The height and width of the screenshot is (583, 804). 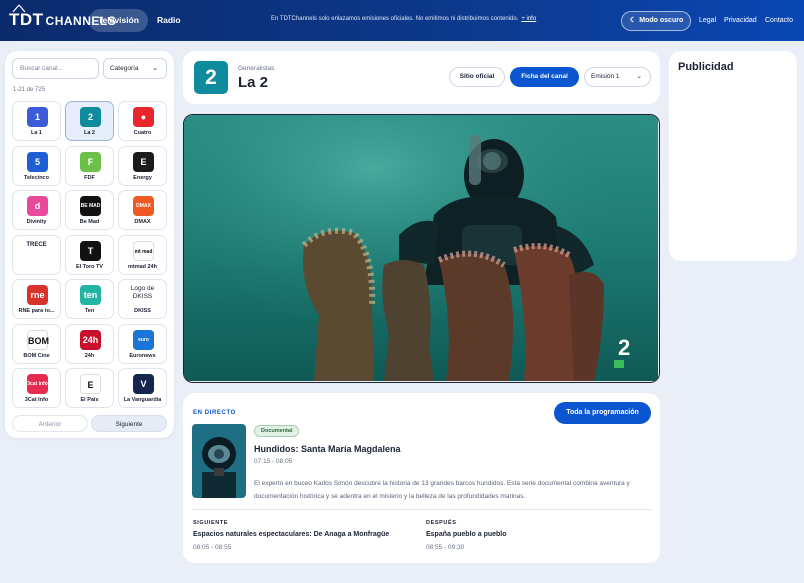 What do you see at coordinates (142, 121) in the screenshot?
I see `channel-tile: ● Cuatro` at bounding box center [142, 121].